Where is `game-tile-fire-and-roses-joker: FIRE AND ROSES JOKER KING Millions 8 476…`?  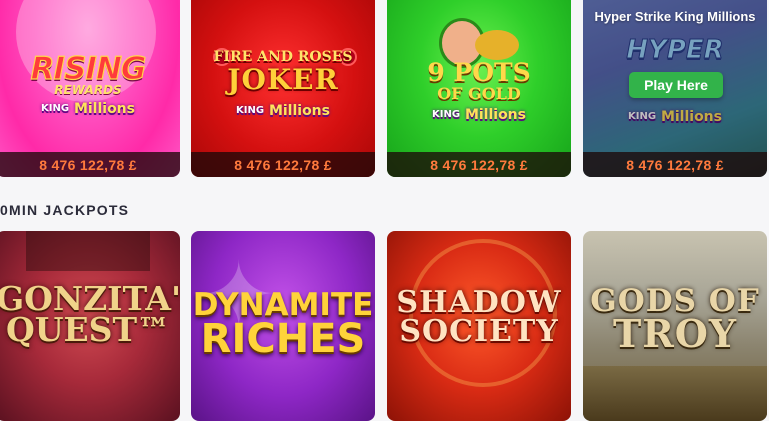
game-tile-fire-and-roses-joker: FIRE AND ROSES JOKER KING Millions 8 476… is located at coordinates (283, 88).